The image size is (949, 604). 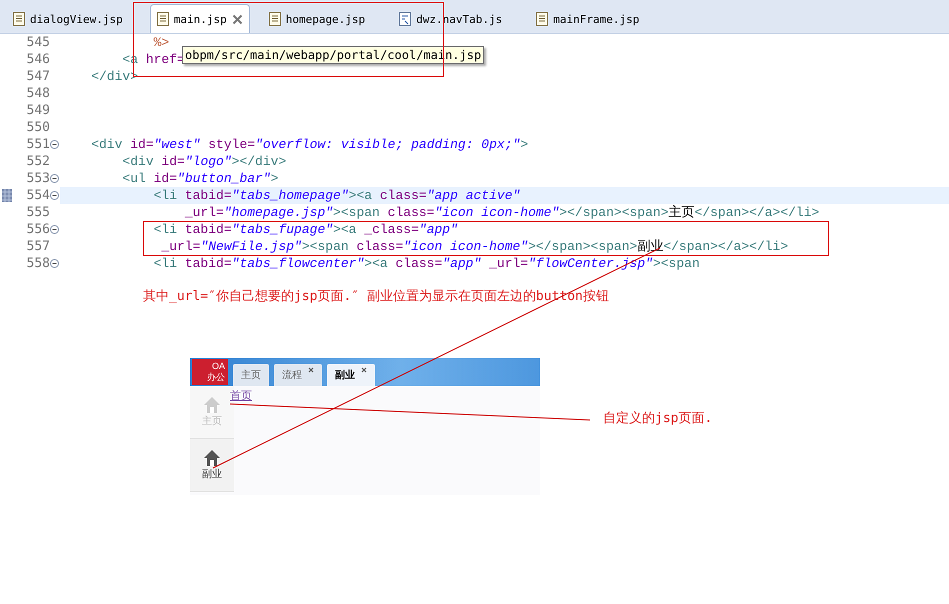 What do you see at coordinates (587, 18) in the screenshot?
I see `editor-tab: mainFrame.jsp` at bounding box center [587, 18].